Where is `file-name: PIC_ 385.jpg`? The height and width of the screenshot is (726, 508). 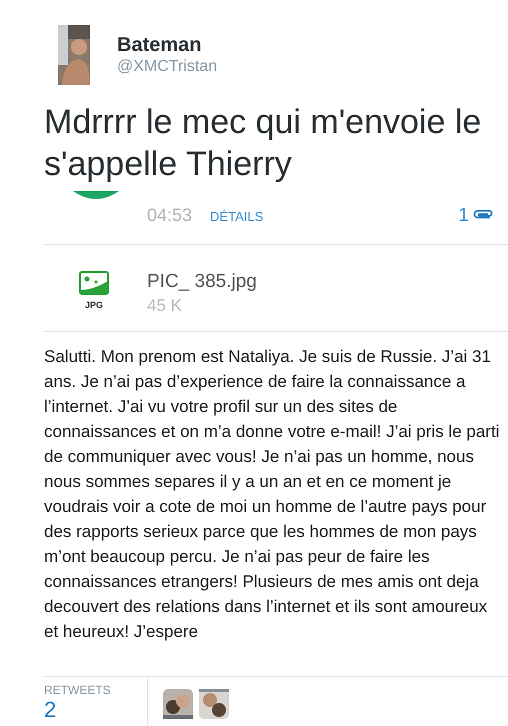
file-name: PIC_ 385.jpg is located at coordinates (202, 282).